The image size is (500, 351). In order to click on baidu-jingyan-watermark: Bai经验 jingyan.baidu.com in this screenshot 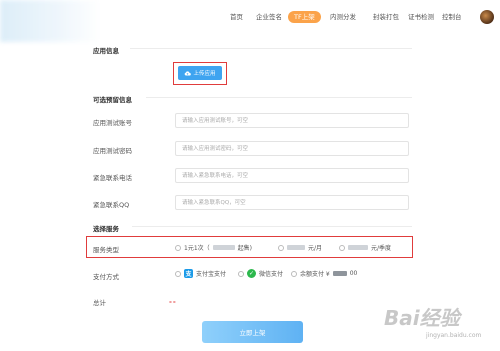, I will do `click(438, 318)`.